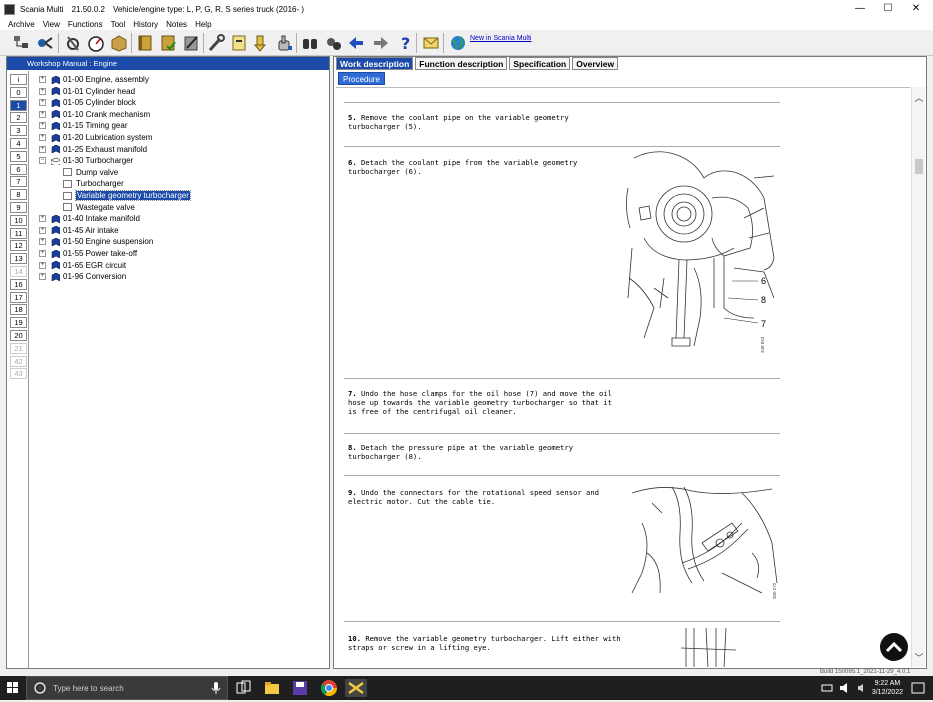 This screenshot has height=702, width=933. Describe the element at coordinates (94, 114) in the screenshot. I see `tree-item: +01-10 Crank mechanism` at that location.